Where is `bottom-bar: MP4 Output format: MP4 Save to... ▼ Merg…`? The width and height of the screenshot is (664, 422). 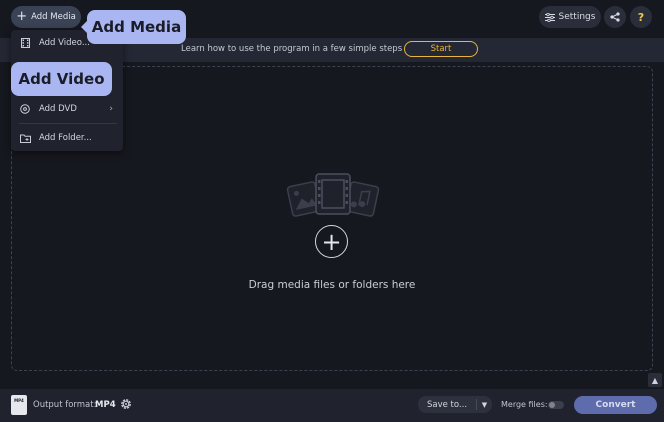 bottom-bar: MP4 Output format: MP4 Save to... ▼ Merg… is located at coordinates (332, 405).